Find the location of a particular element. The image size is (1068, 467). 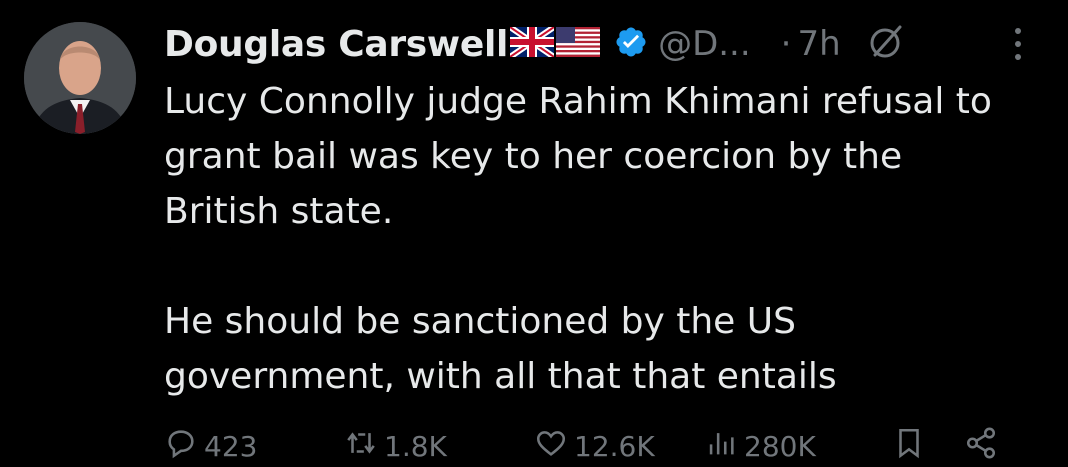

bookmark-button is located at coordinates (909, 446).